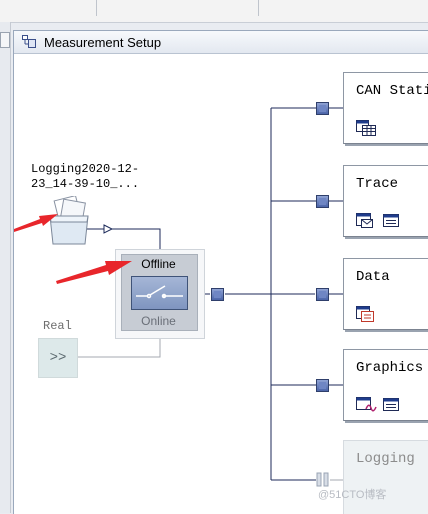 The width and height of the screenshot is (428, 514). What do you see at coordinates (352, 495) in the screenshot?
I see `watermark: @51CTO博客` at bounding box center [352, 495].